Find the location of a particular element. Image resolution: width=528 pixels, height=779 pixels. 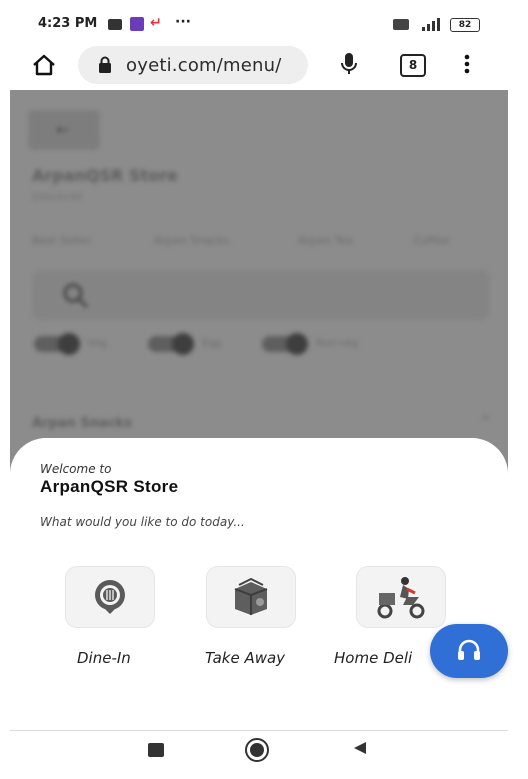

app-notification-icon is located at coordinates (137, 24).